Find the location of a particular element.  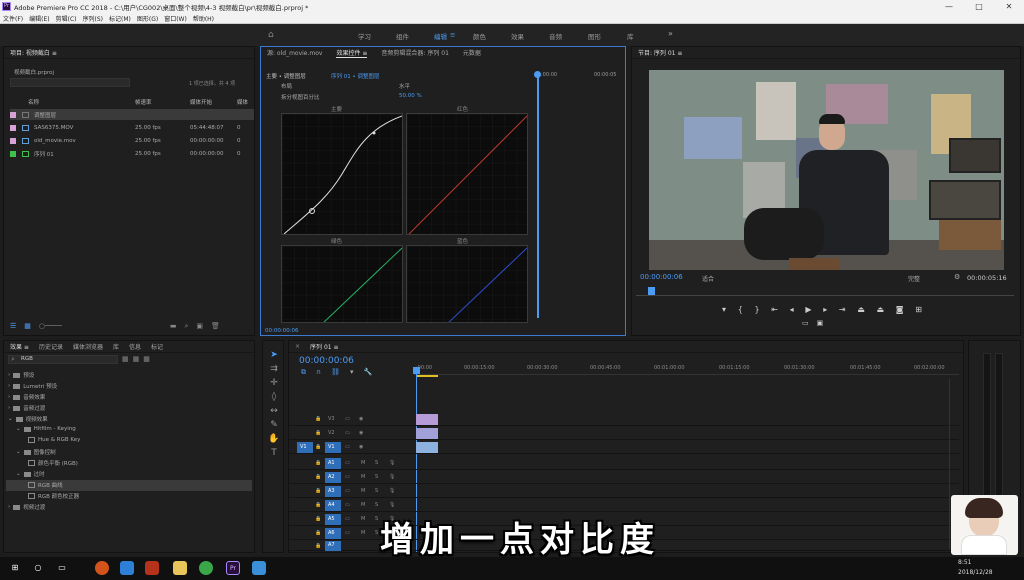

track-a3: 🔒 A3 ▭ M S 🎙 is located at coordinates (624, 491).